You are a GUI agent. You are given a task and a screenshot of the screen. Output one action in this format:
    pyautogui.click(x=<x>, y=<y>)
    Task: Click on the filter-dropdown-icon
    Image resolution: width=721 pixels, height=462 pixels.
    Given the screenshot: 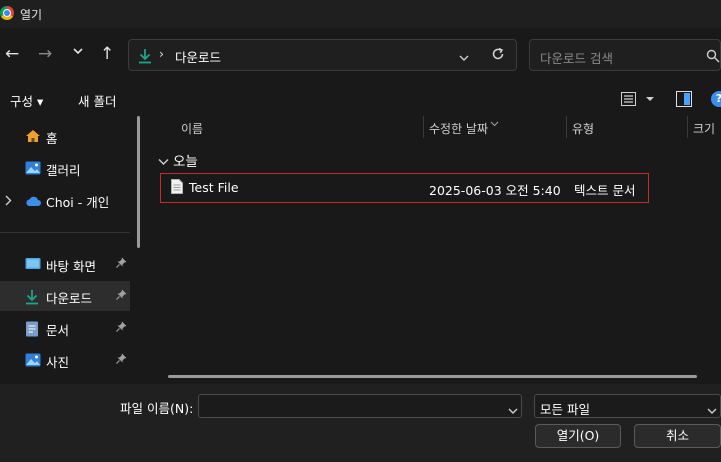 What is the action you would take?
    pyautogui.click(x=712, y=410)
    